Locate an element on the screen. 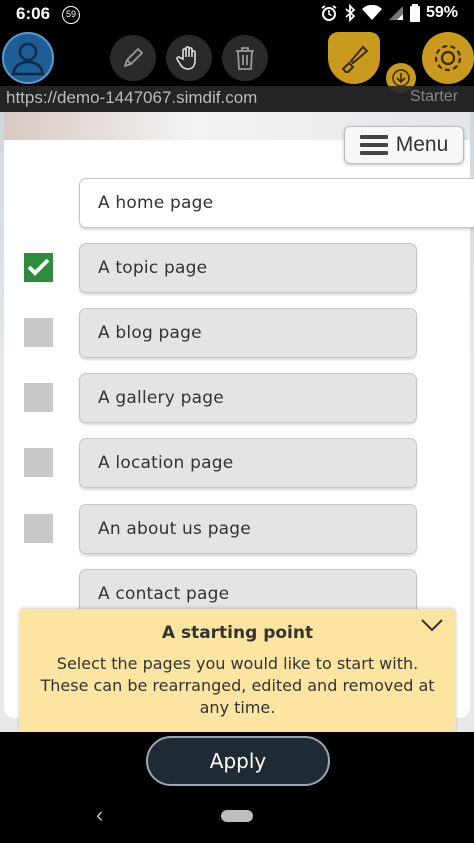 The height and width of the screenshot is (843, 474). starter-label: Starter is located at coordinates (434, 96).